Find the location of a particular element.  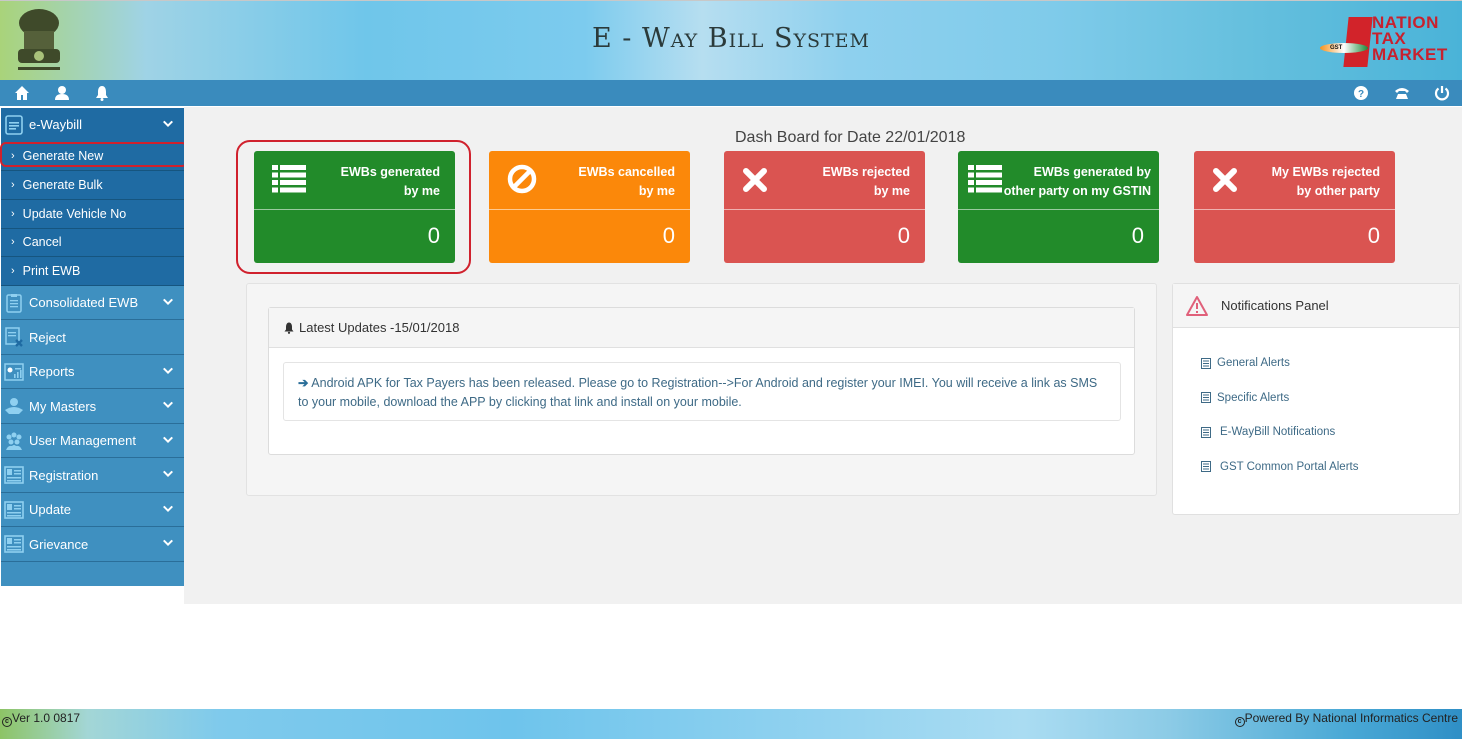

tile-label: EWBs cancelled is located at coordinates (626, 172).